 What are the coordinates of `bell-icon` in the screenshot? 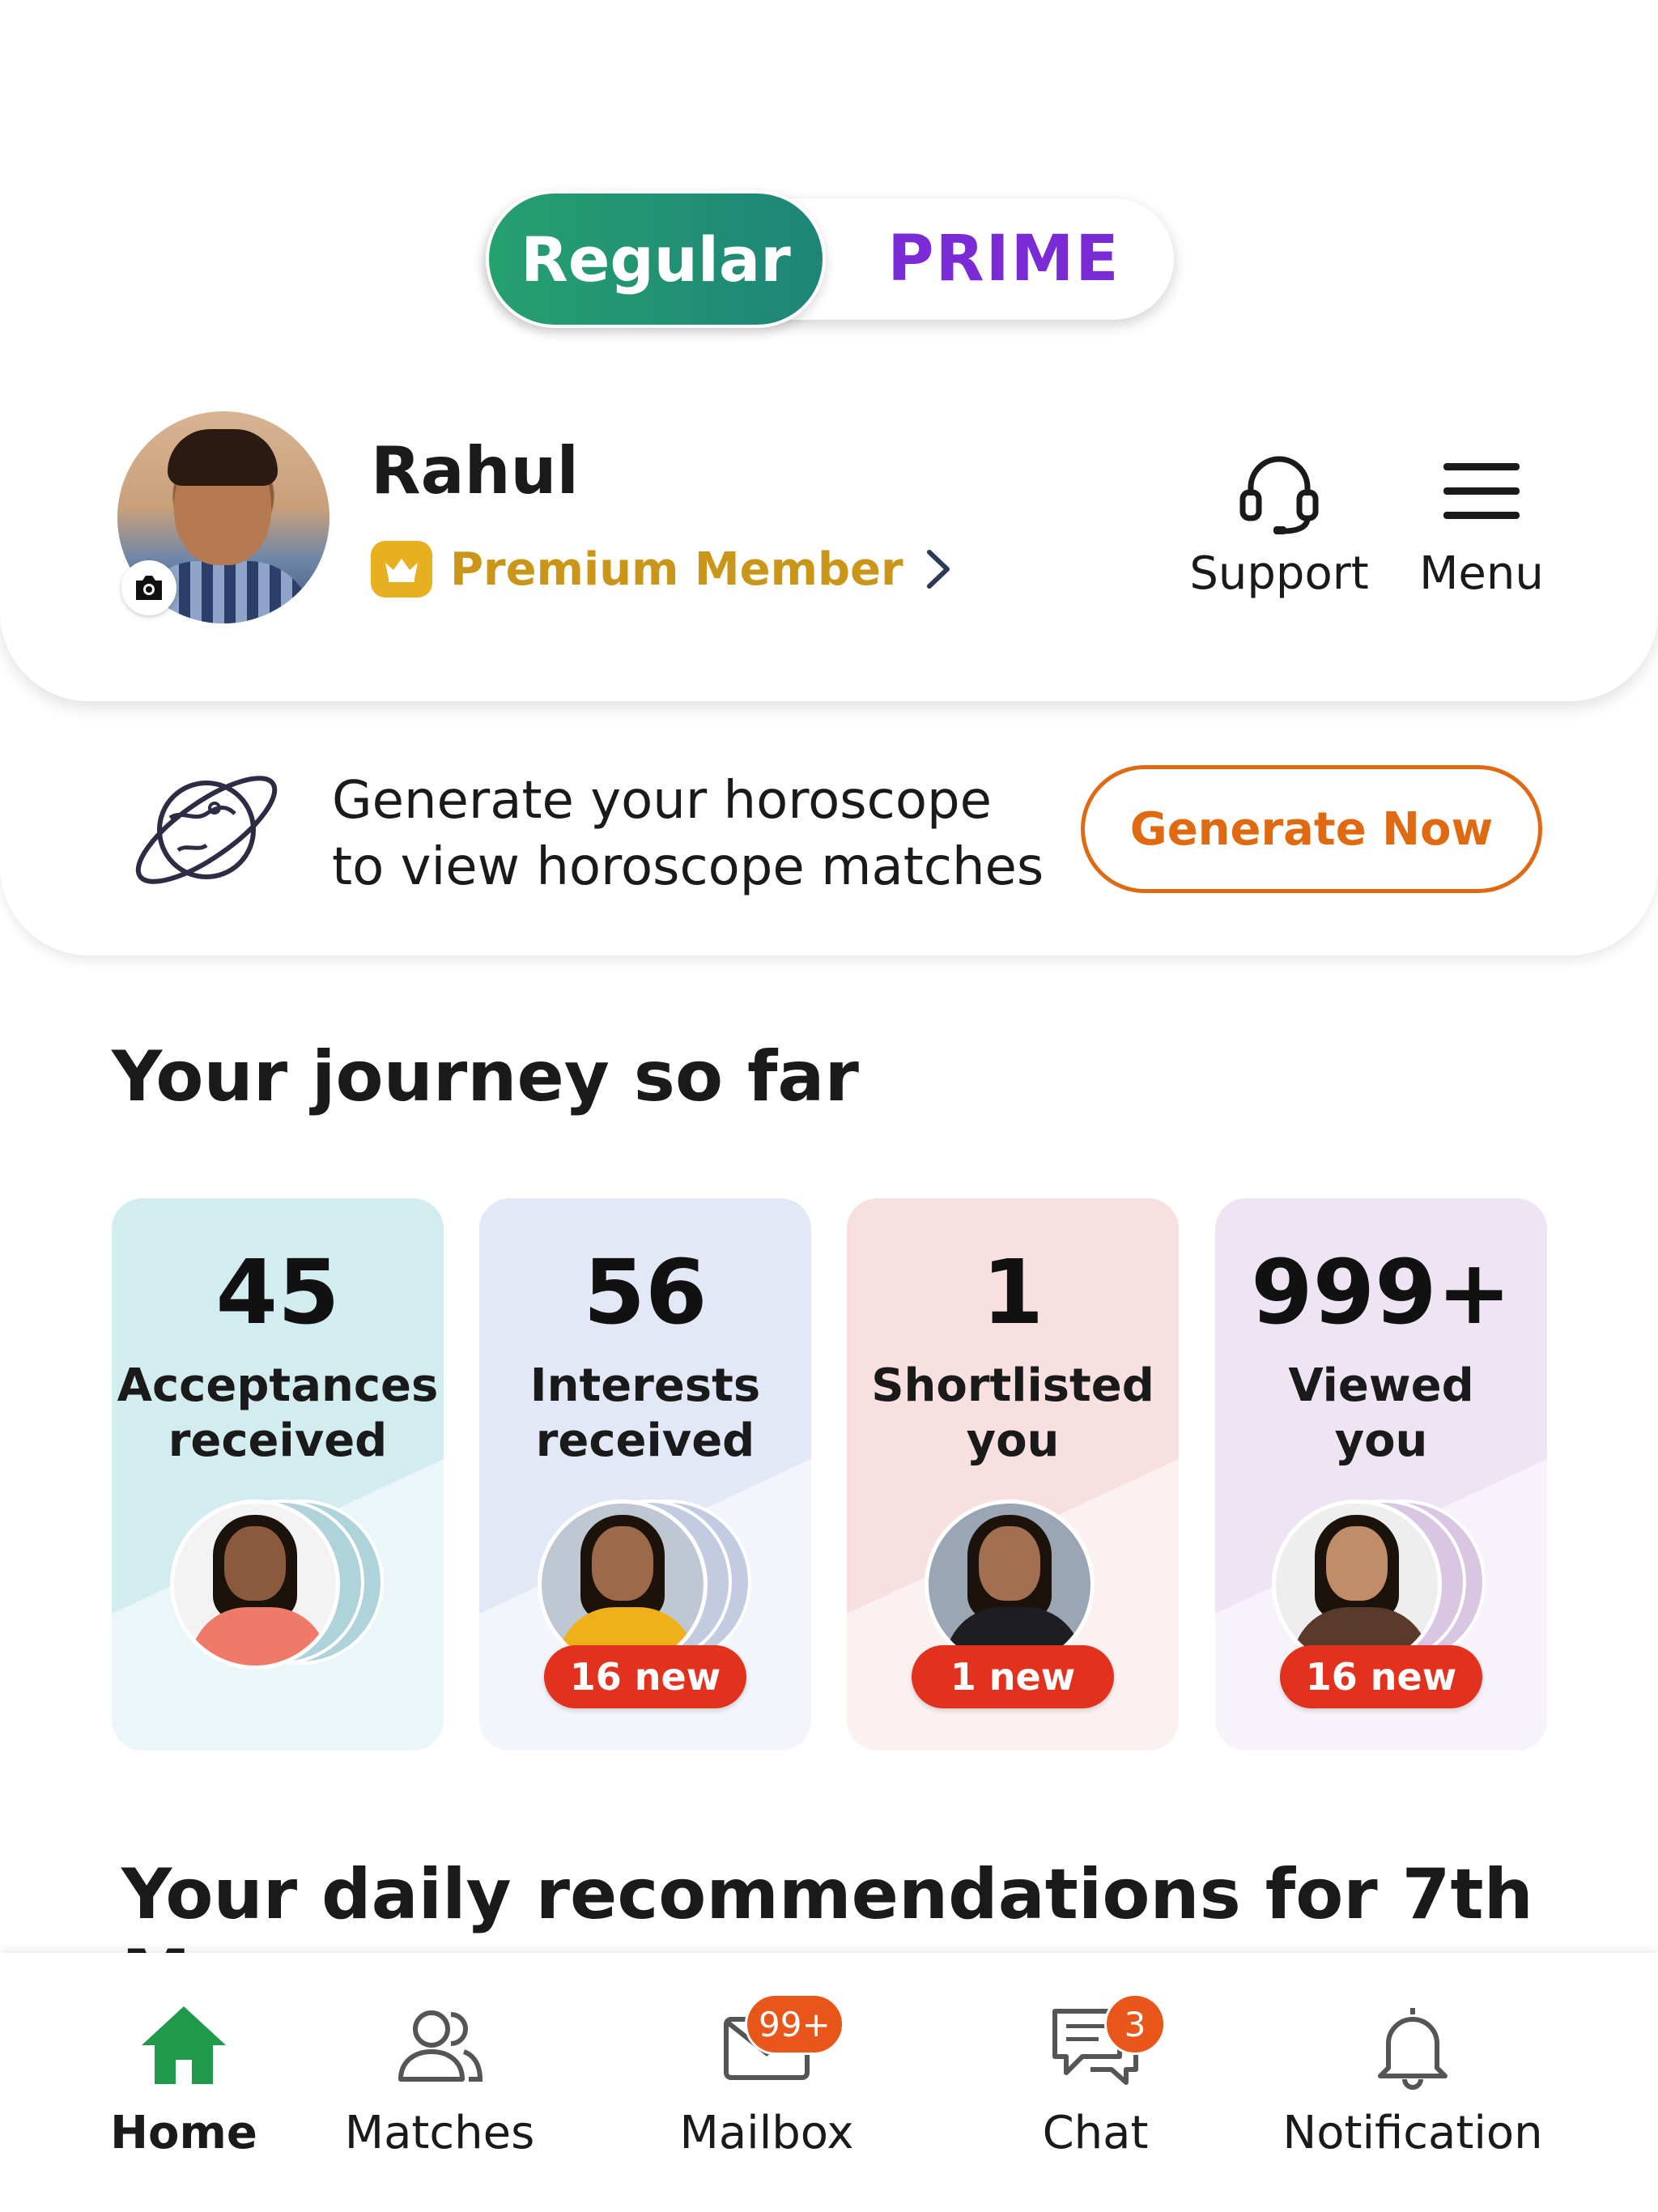 It's located at (1413, 2049).